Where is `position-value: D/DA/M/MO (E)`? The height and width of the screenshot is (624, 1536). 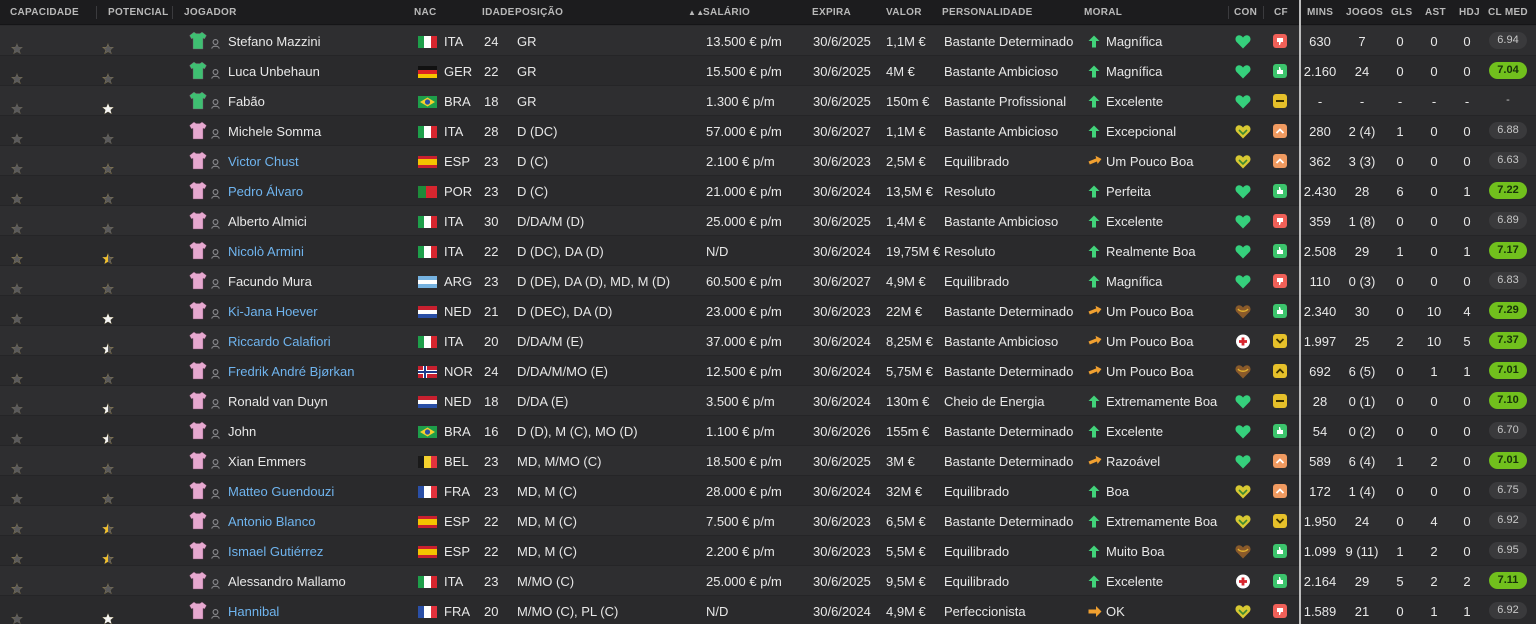
position-value: D/DA/M/MO (E) is located at coordinates (562, 371).